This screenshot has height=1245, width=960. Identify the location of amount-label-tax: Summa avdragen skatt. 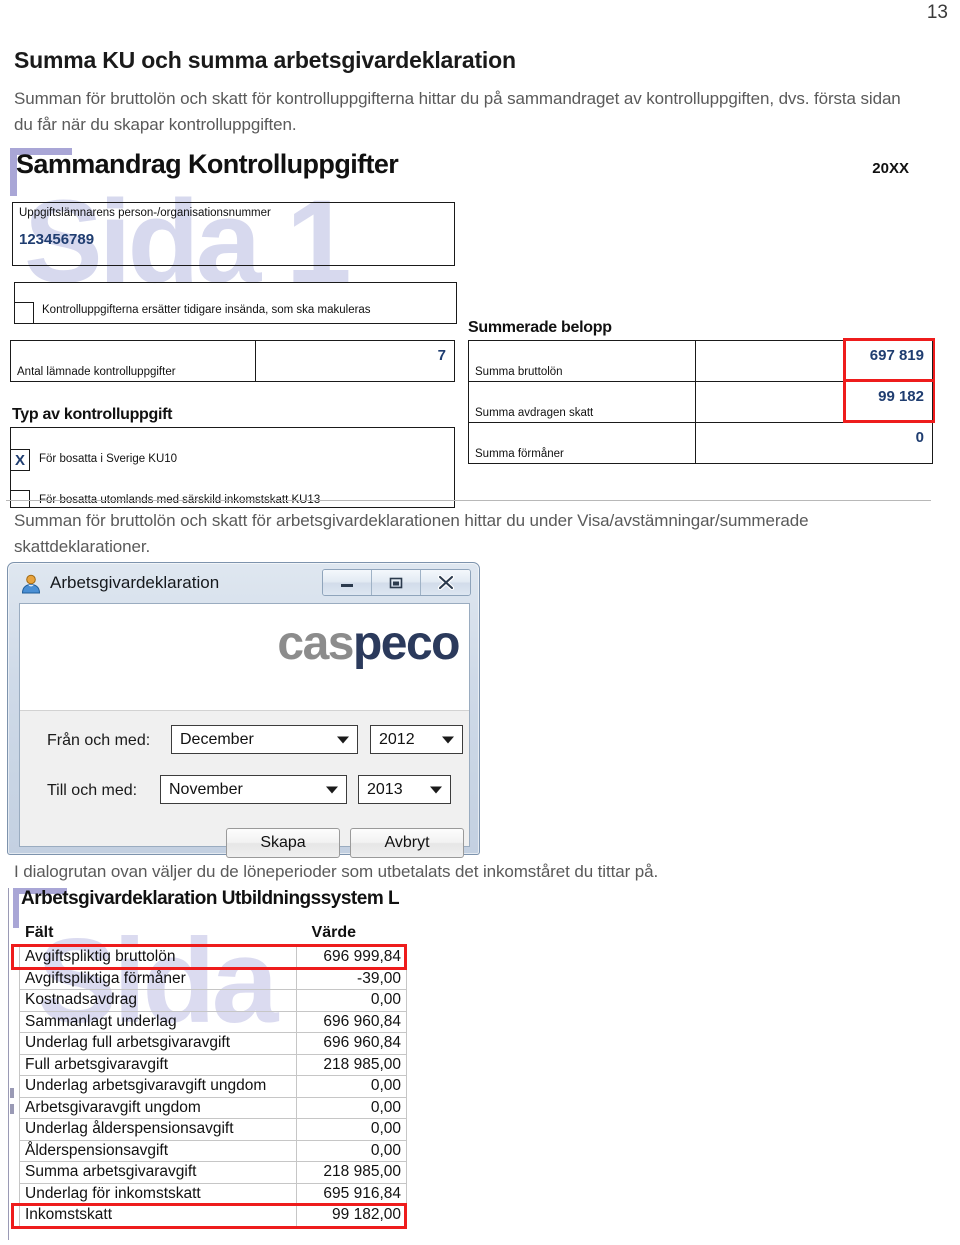
(534, 413).